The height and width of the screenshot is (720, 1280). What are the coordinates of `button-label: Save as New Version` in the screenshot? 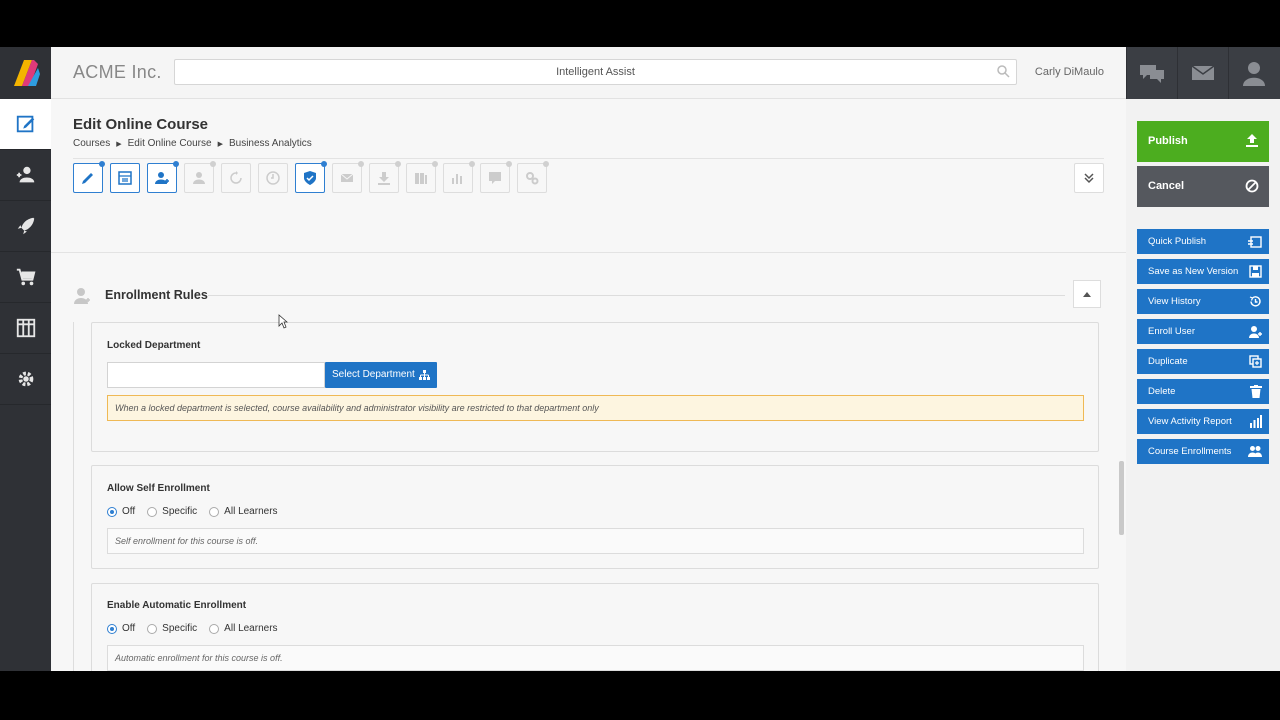 It's located at (1193, 271).